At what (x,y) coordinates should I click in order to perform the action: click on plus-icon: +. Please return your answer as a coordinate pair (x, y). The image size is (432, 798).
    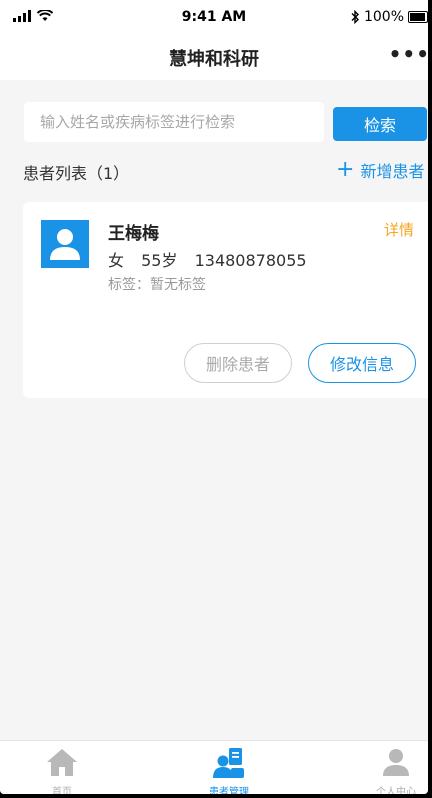
    Looking at the image, I should click on (345, 169).